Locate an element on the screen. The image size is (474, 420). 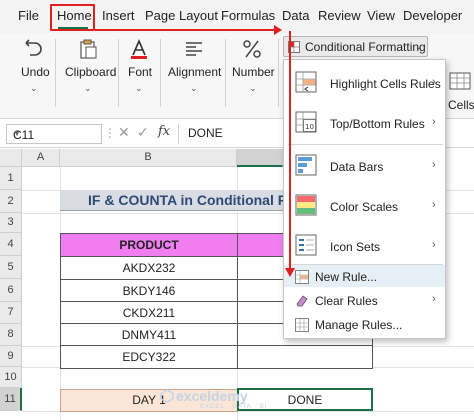
conditional-formatting-label: Conditional Formatting is located at coordinates (365, 47).